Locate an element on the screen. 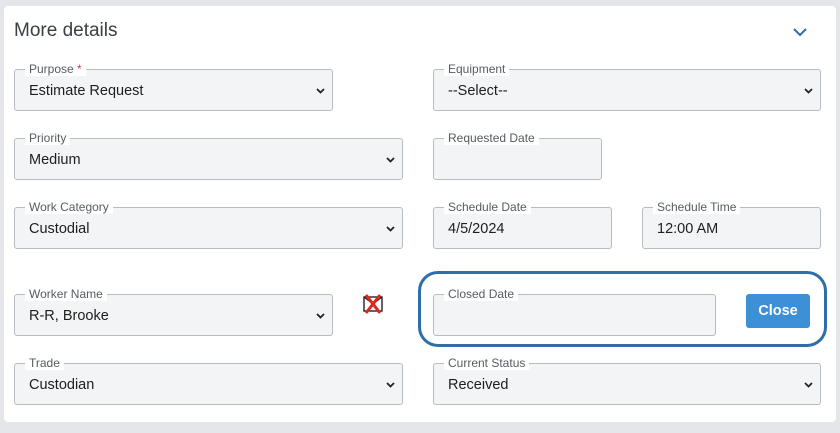  priority-label: Priority is located at coordinates (48, 138).